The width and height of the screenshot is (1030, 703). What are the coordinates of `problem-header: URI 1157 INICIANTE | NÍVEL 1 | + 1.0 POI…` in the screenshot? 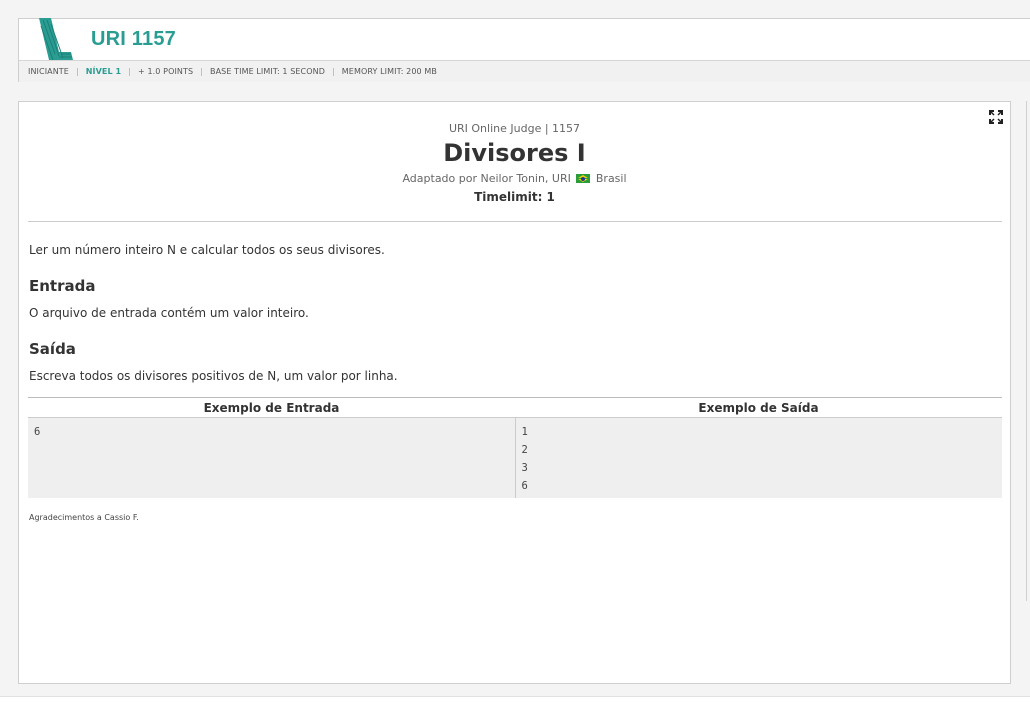 It's located at (524, 50).